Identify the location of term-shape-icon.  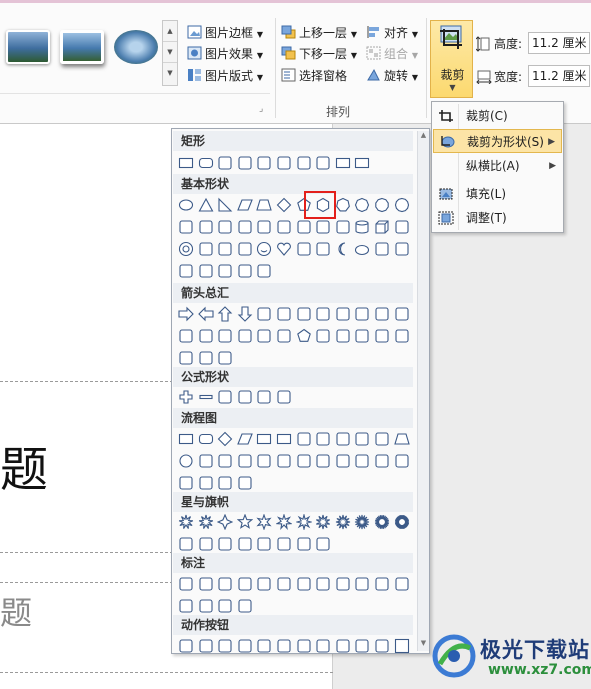
(343, 439).